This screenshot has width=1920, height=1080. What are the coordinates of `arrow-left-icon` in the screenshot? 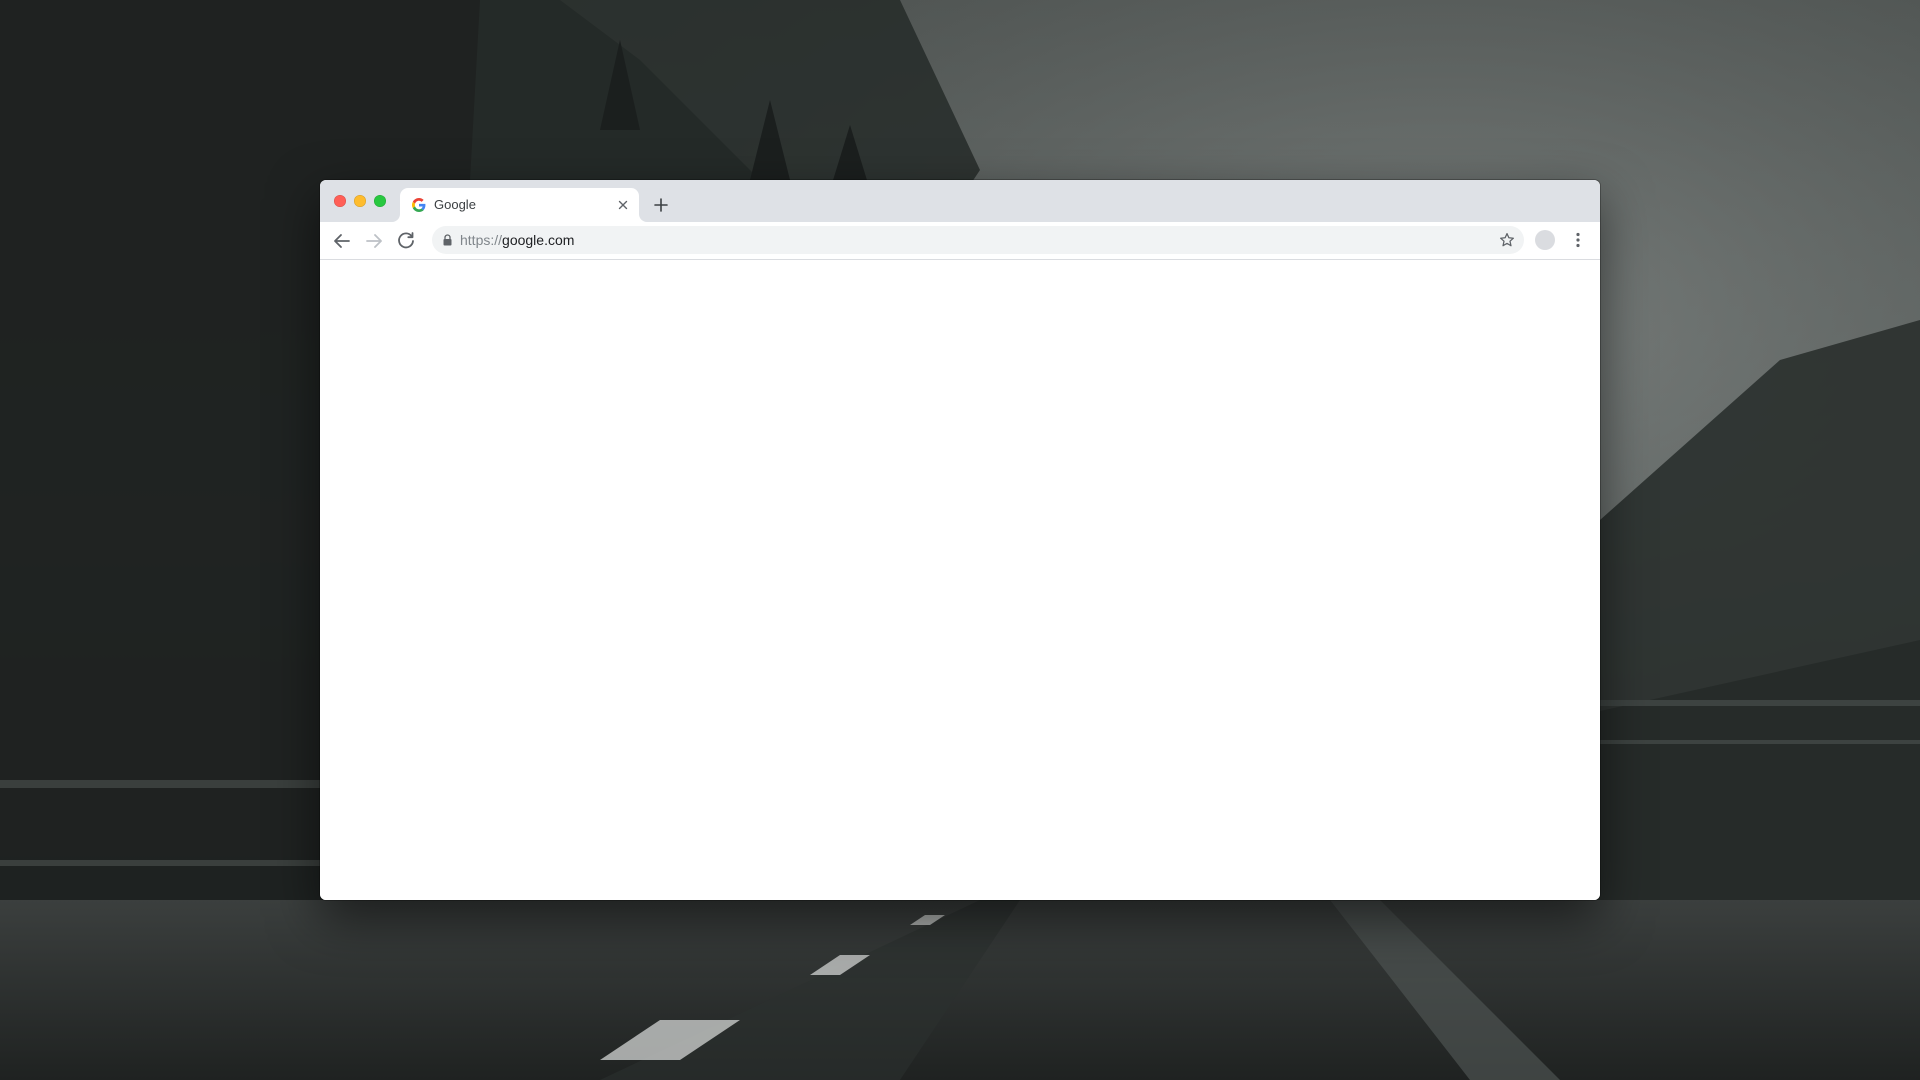 It's located at (342, 241).